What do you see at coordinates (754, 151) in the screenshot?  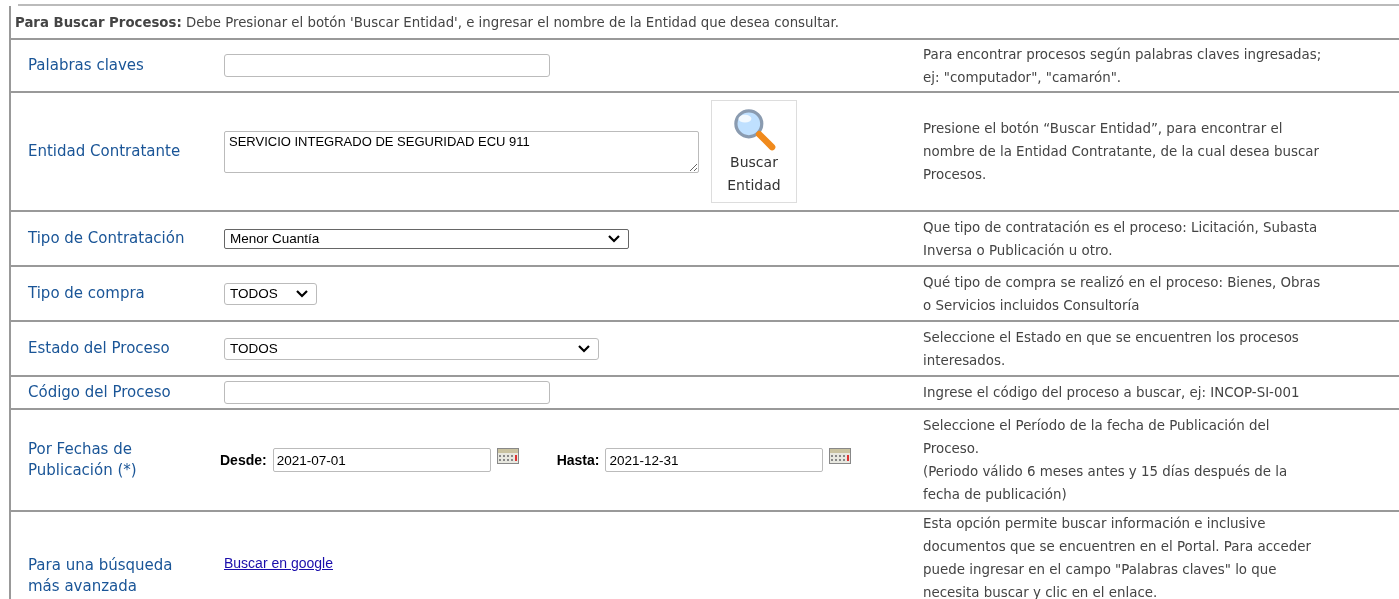 I see `search-entity-button: Buscar Entidad` at bounding box center [754, 151].